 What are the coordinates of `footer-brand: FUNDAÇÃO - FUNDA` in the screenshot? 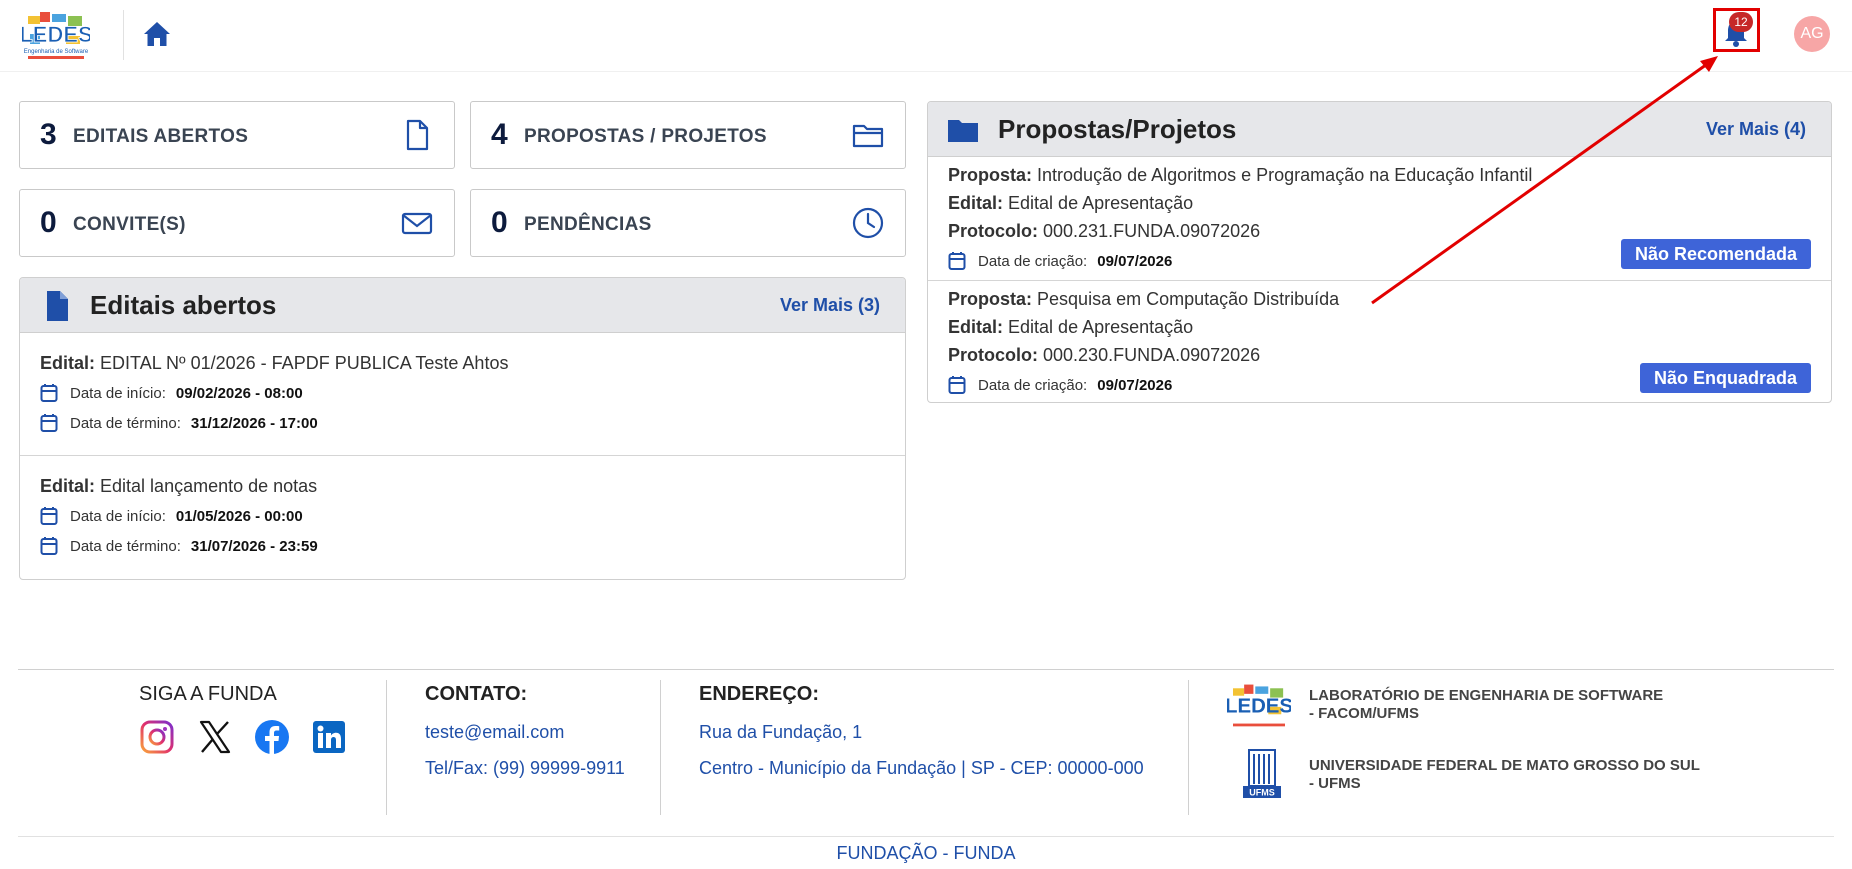 It's located at (926, 853).